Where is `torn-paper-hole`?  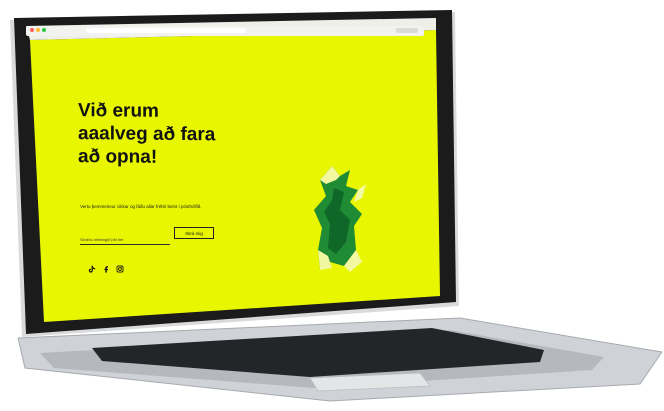 torn-paper-hole is located at coordinates (340, 219).